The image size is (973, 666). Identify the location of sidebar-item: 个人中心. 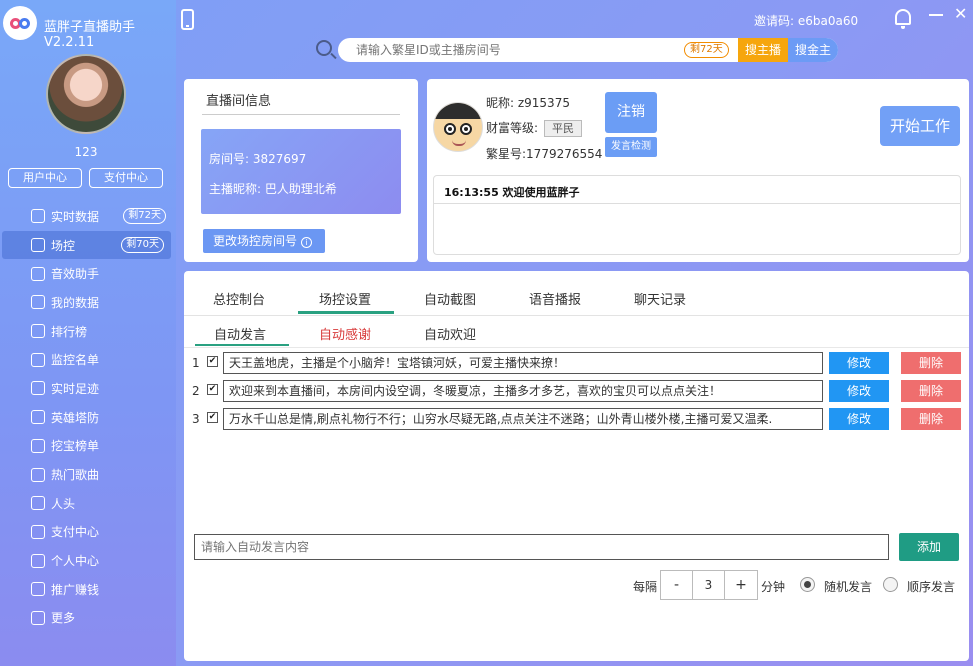
(88, 560).